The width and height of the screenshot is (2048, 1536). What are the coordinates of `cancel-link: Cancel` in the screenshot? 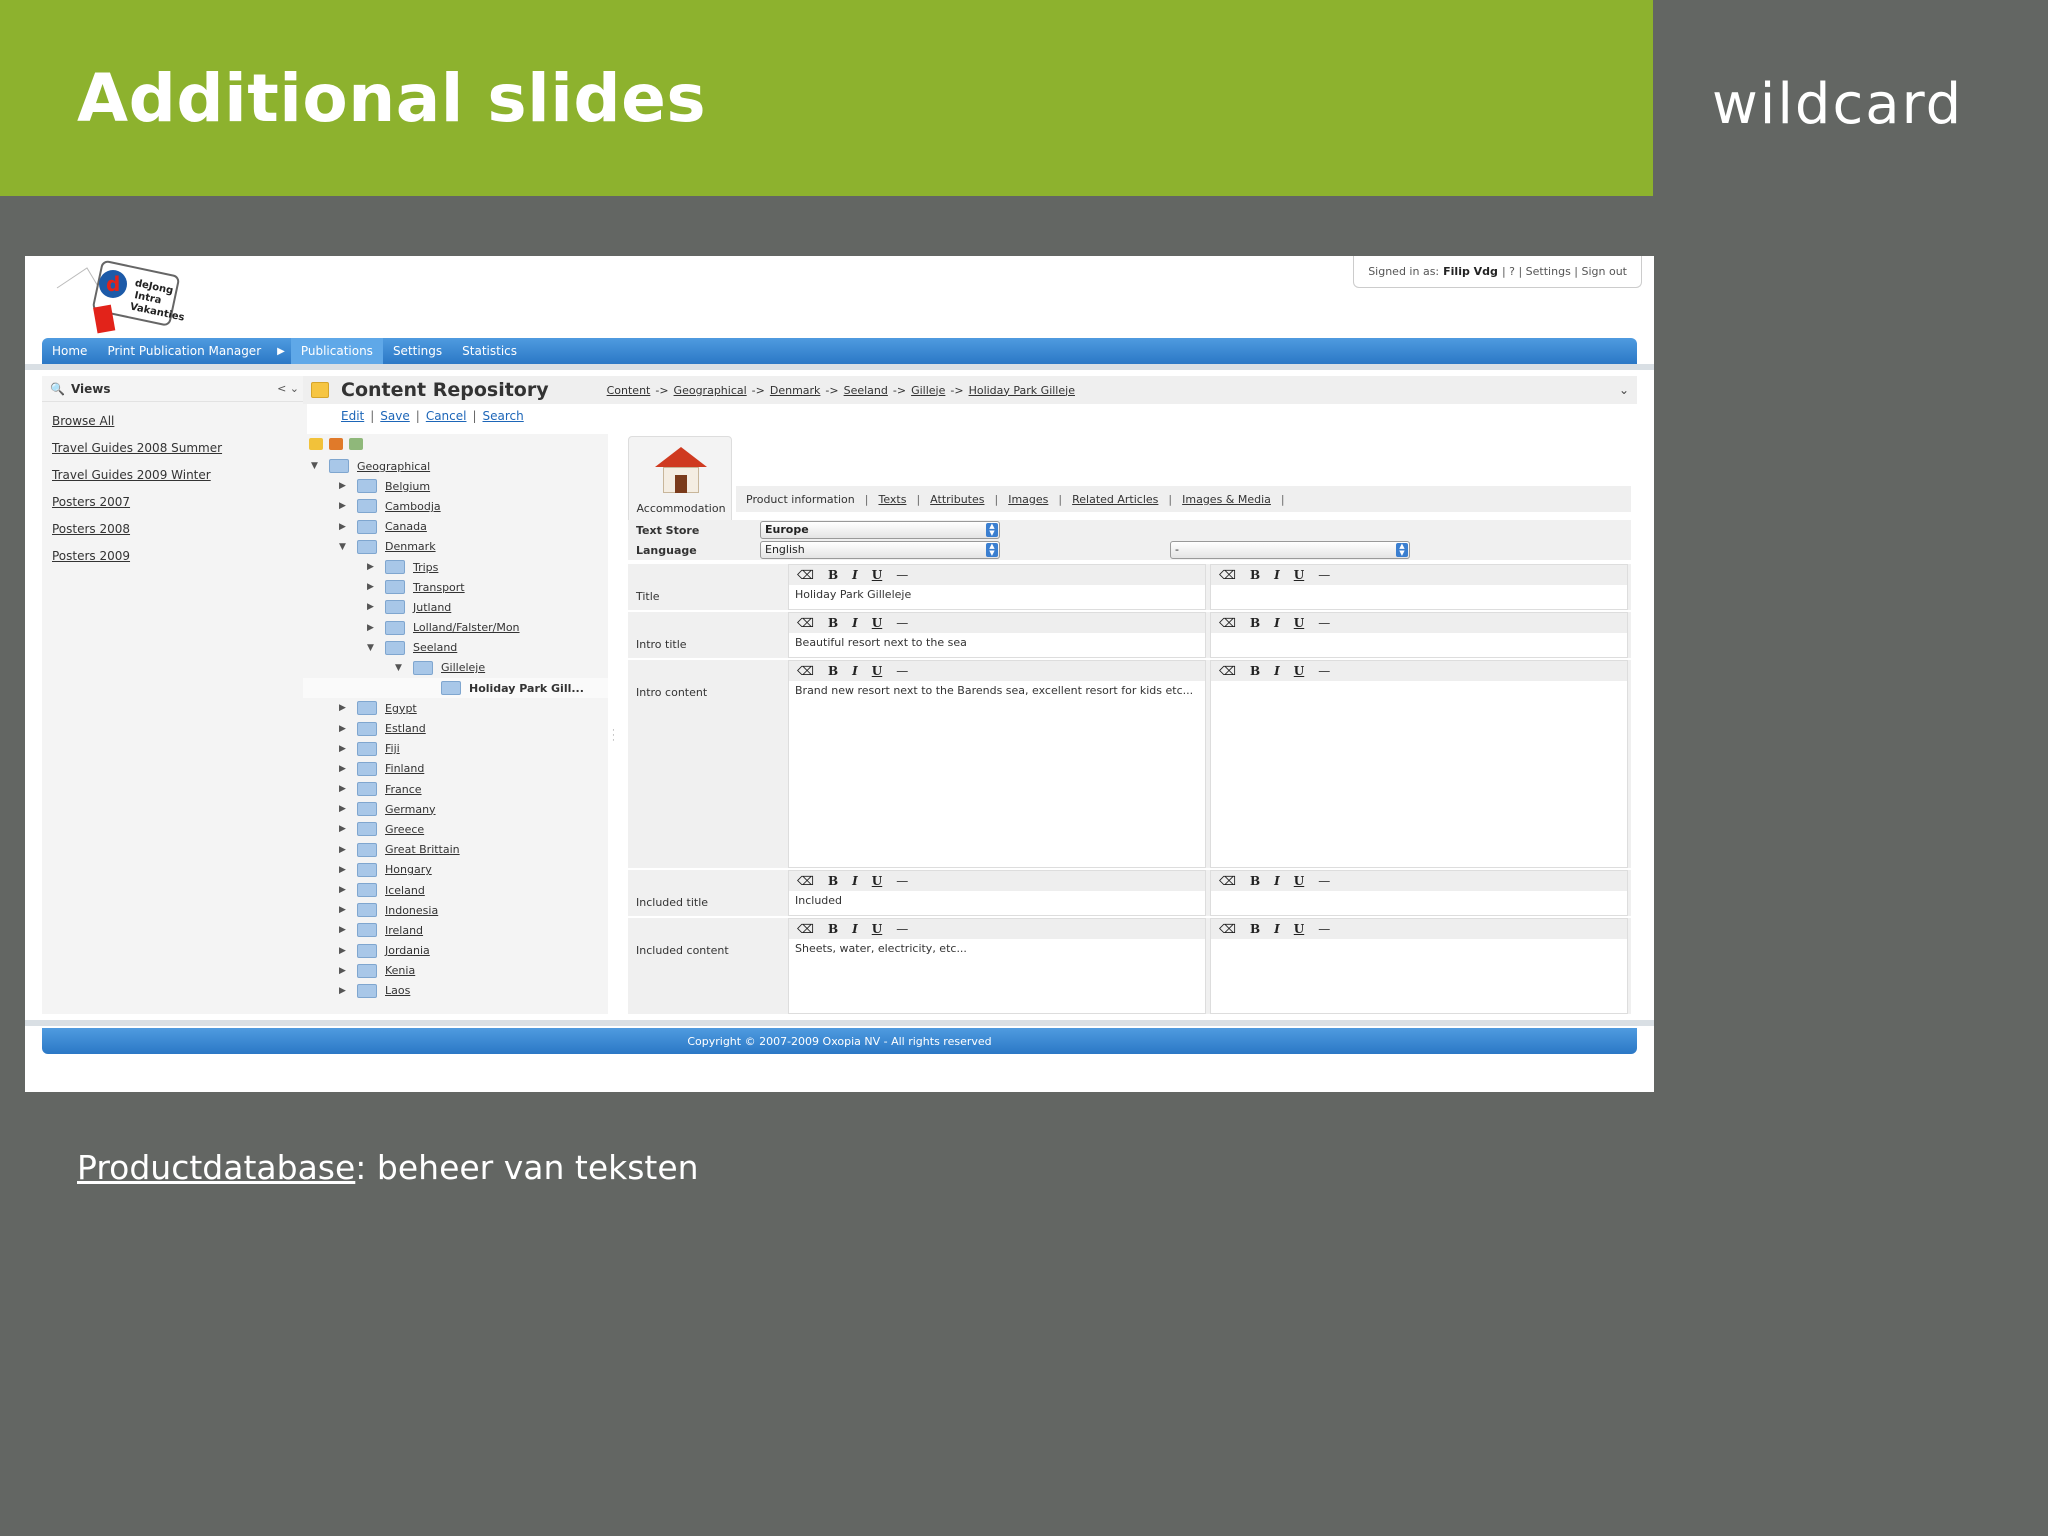 It's located at (446, 416).